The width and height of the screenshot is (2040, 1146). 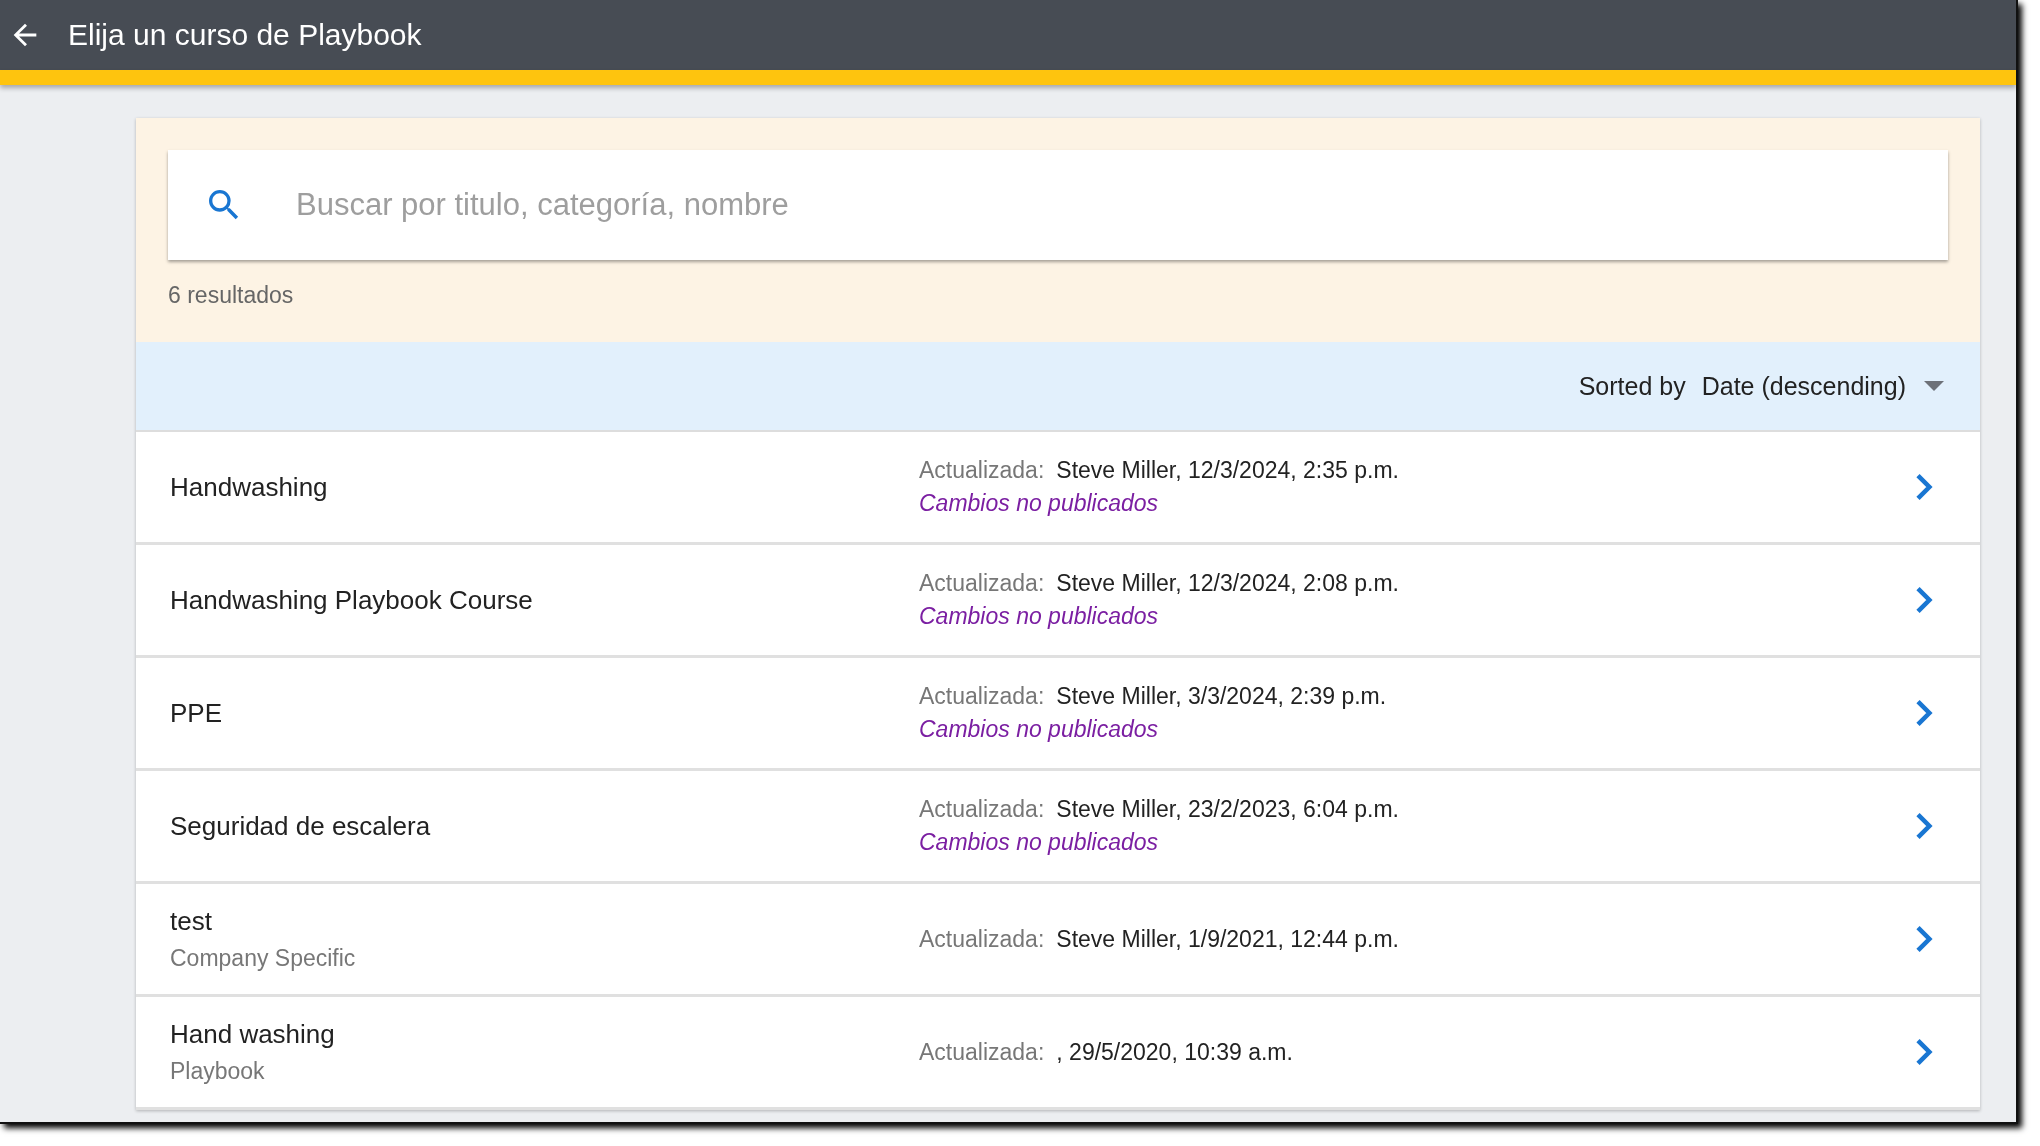 I want to click on course-title: Handwashing, so click(x=249, y=487).